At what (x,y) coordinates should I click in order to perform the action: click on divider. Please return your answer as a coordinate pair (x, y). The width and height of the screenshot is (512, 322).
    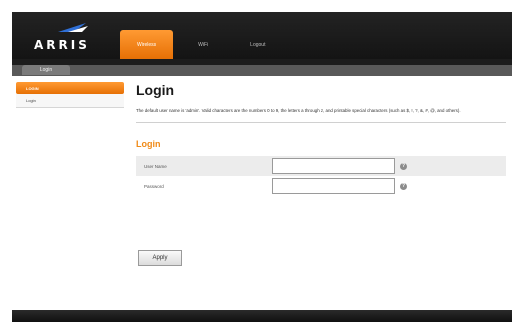
    Looking at the image, I should click on (321, 122).